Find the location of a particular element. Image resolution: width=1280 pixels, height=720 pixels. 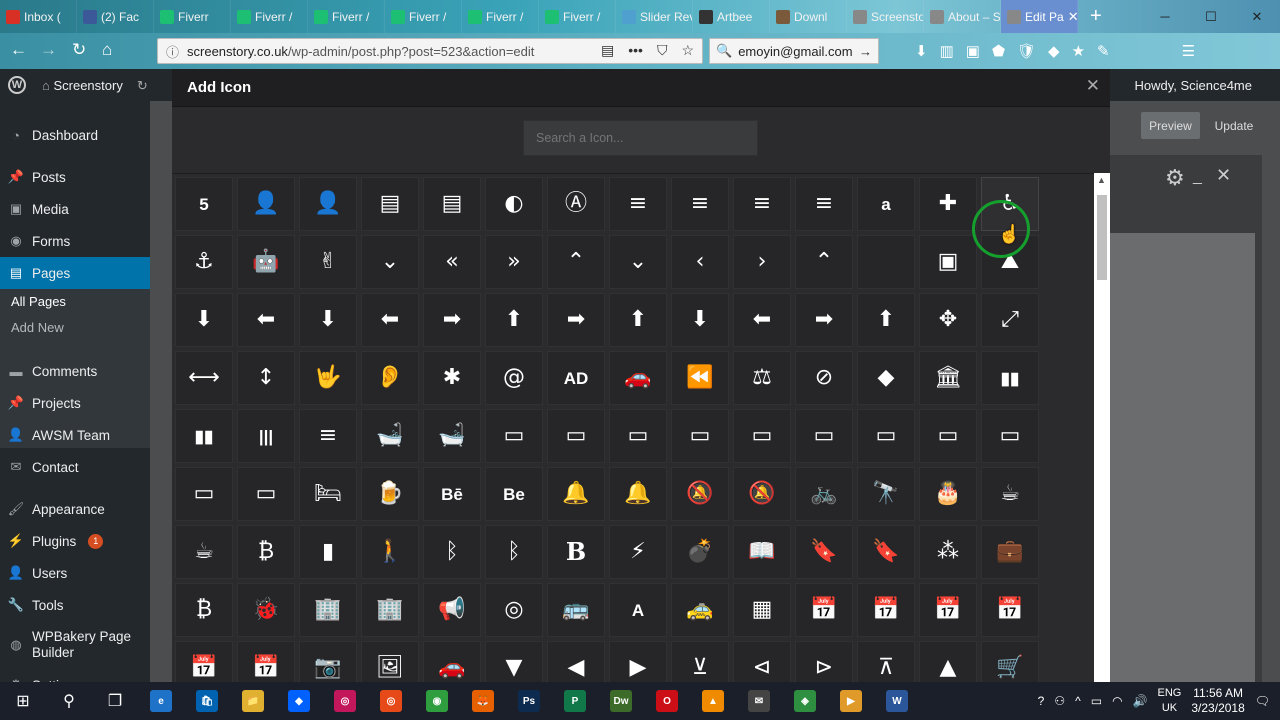

icon-option: 🔕 is located at coordinates (762, 494).